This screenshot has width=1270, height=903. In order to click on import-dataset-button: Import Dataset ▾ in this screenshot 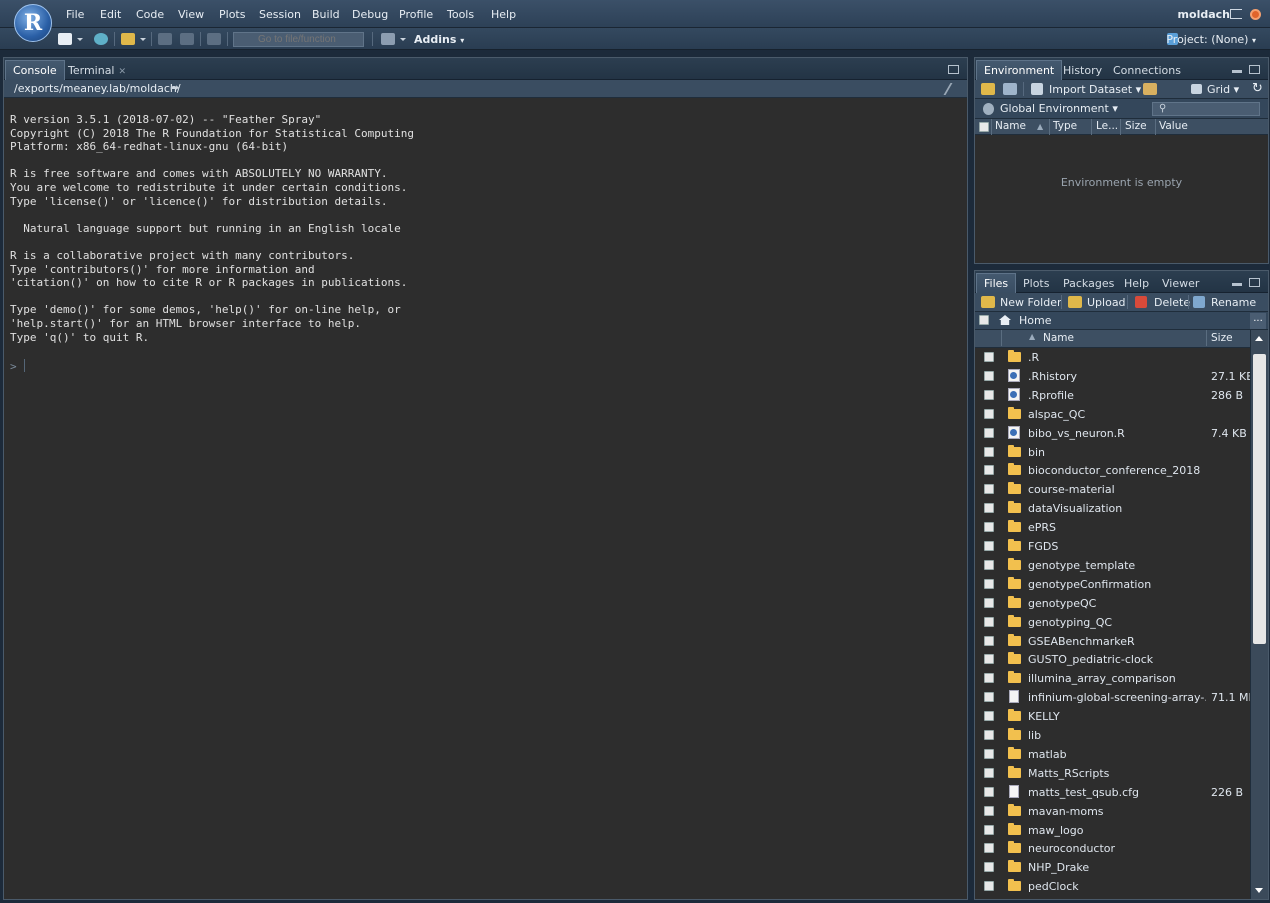, I will do `click(1095, 89)`.